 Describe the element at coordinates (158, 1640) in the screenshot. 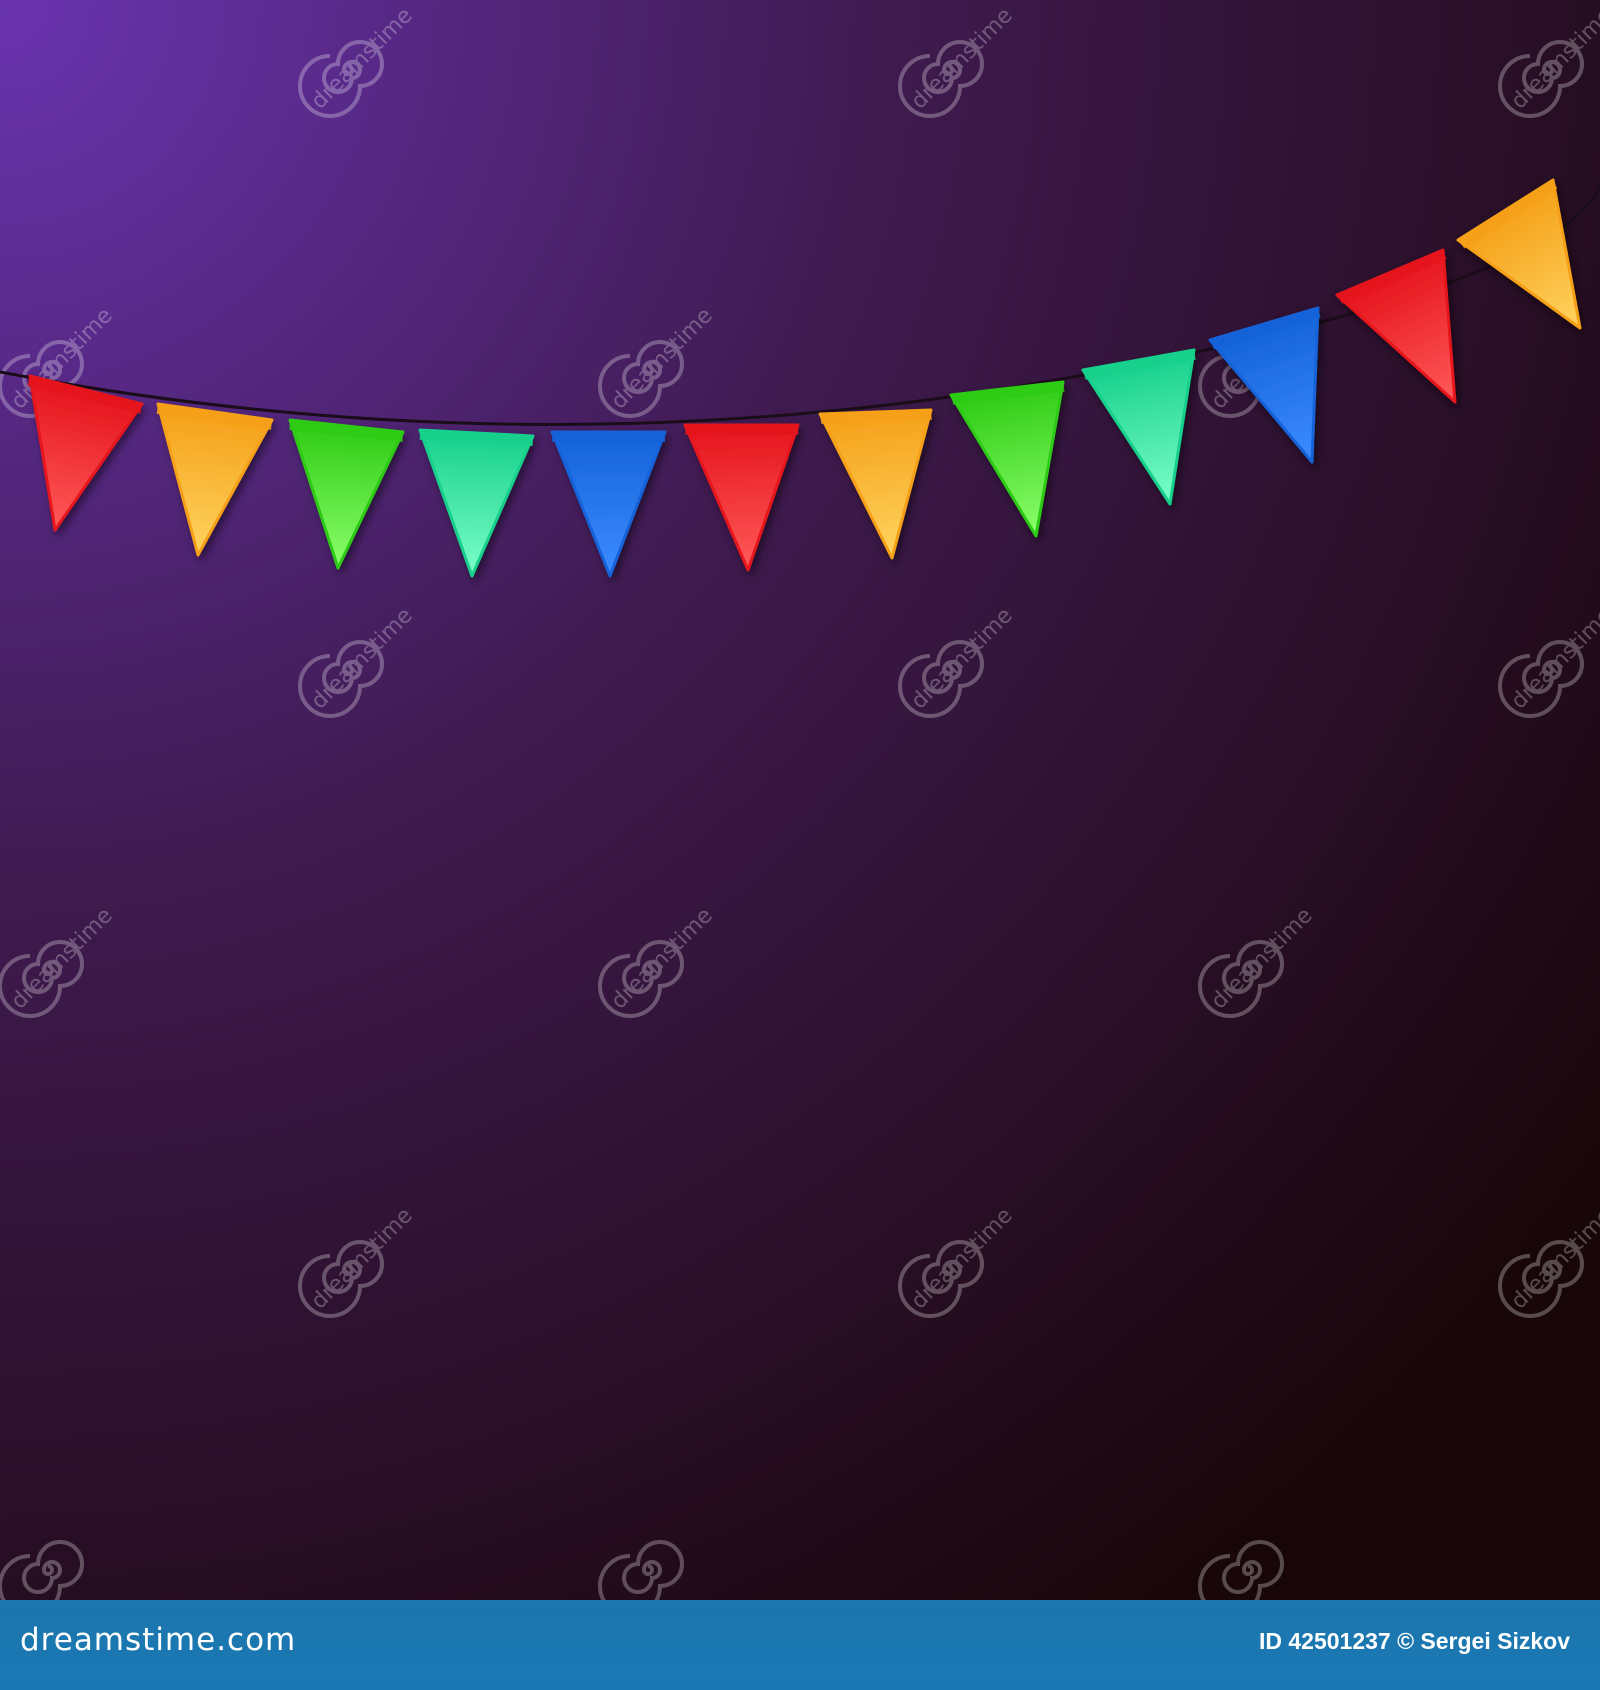

I see `footer-logo-text: dreamstime.com` at that location.